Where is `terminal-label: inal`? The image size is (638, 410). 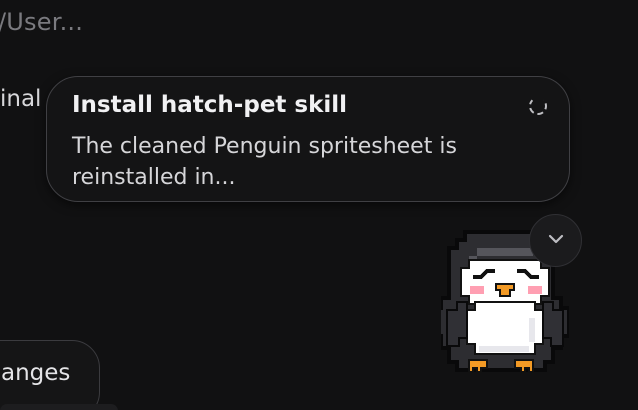 terminal-label: inal is located at coordinates (21, 99).